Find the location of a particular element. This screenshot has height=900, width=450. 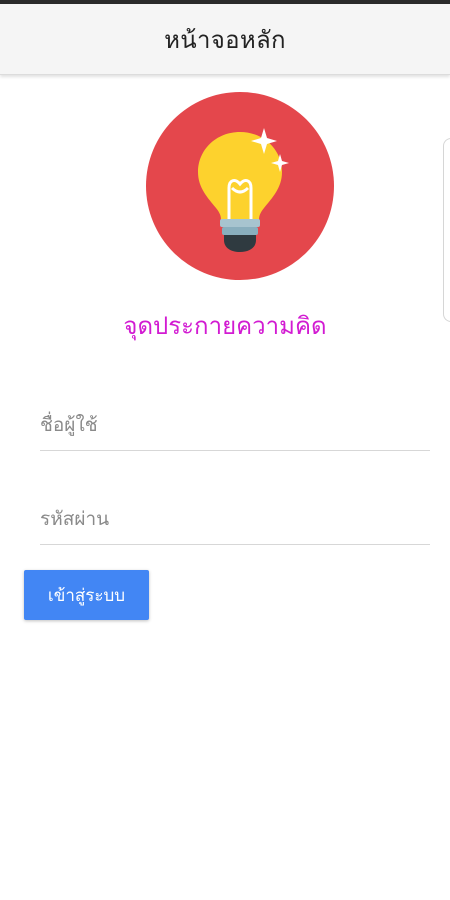

username-field is located at coordinates (235, 425).